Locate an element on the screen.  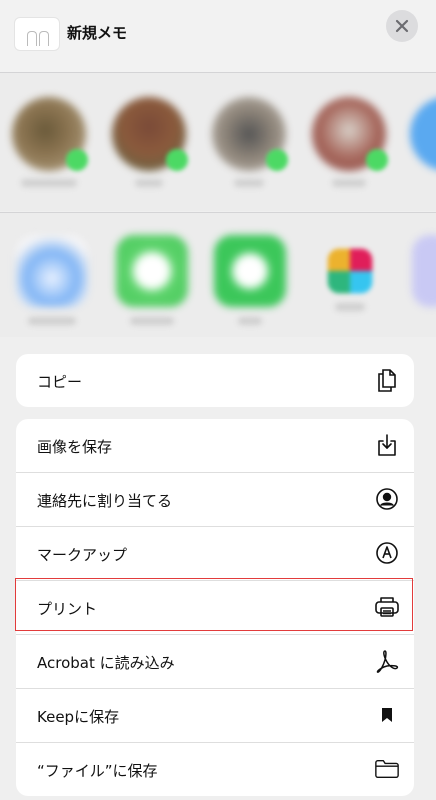
app-slack is located at coordinates (350, 273).